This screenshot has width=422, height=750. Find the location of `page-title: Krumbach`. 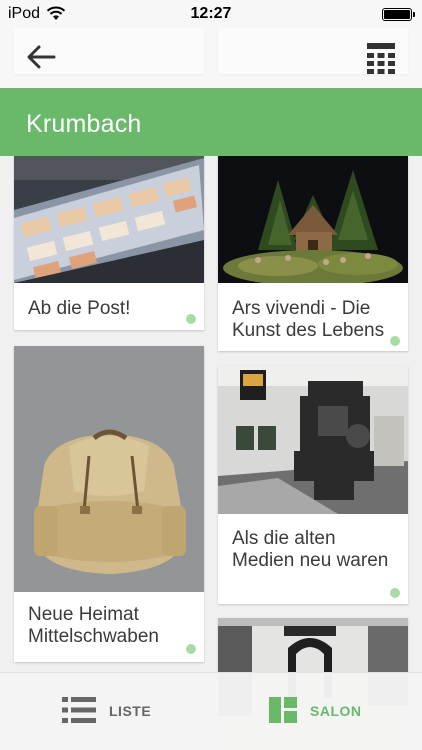

page-title: Krumbach is located at coordinates (84, 124).